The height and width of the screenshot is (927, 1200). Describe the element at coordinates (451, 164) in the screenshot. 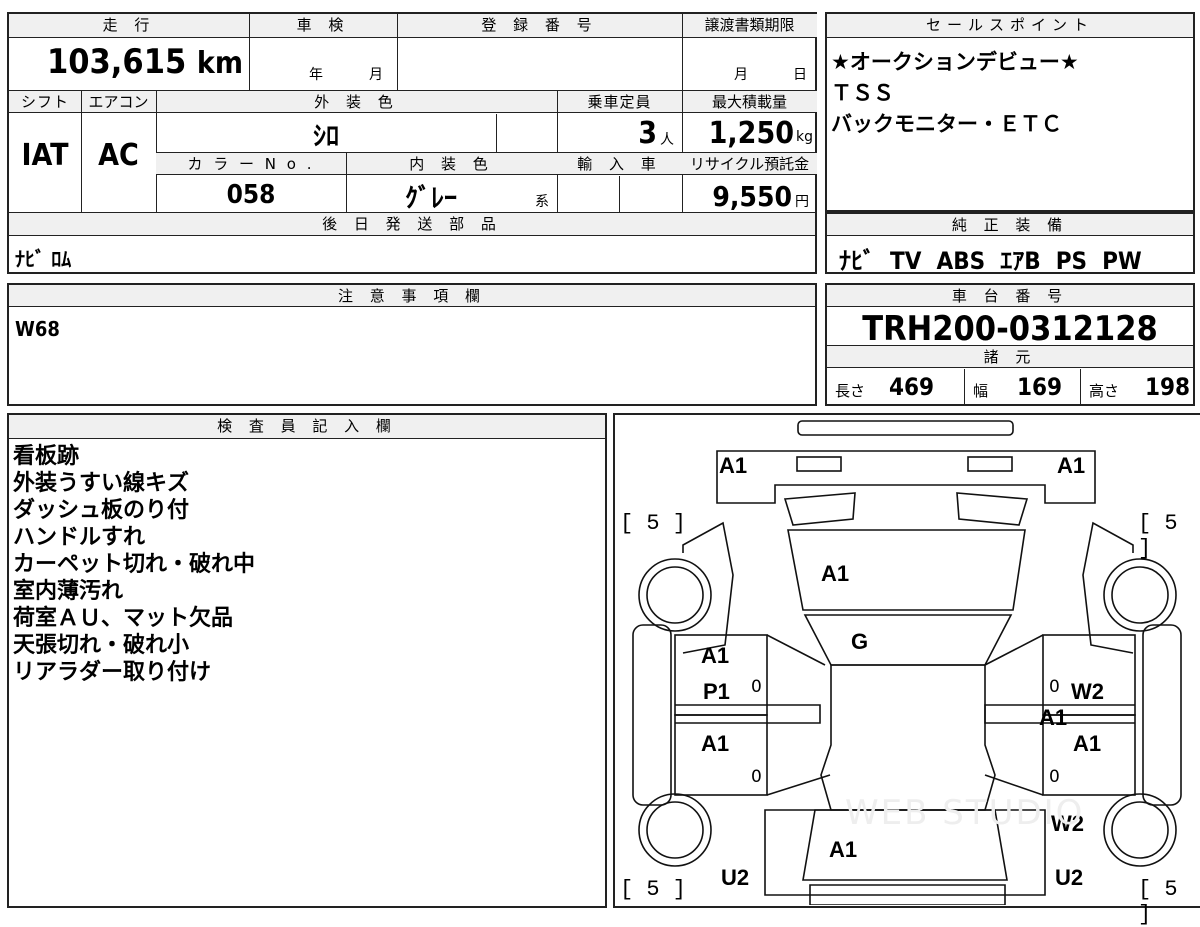

I see `interior-header: 内 装 色` at that location.